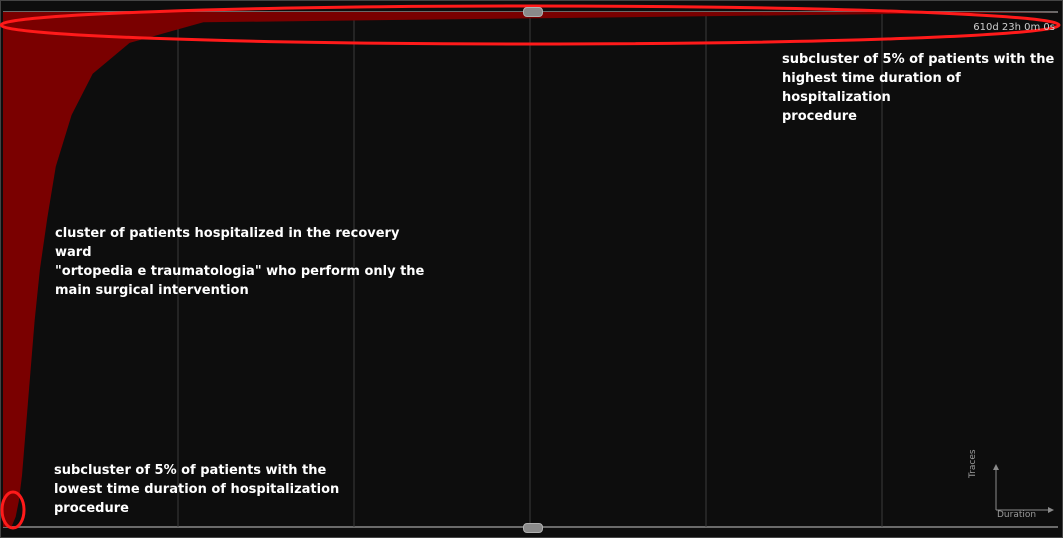 This screenshot has width=1063, height=538. Describe the element at coordinates (533, 12) in the screenshot. I see `range-handle-top` at that location.